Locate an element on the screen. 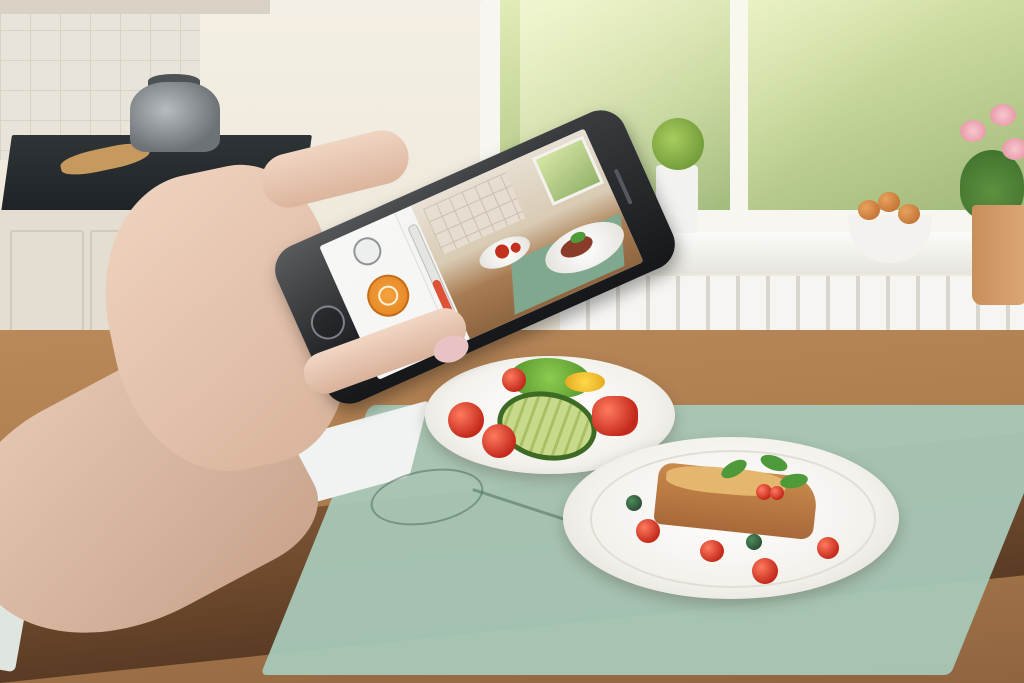 Image resolution: width=1024 pixels, height=683 pixels. yellow-pepper is located at coordinates (585, 382).